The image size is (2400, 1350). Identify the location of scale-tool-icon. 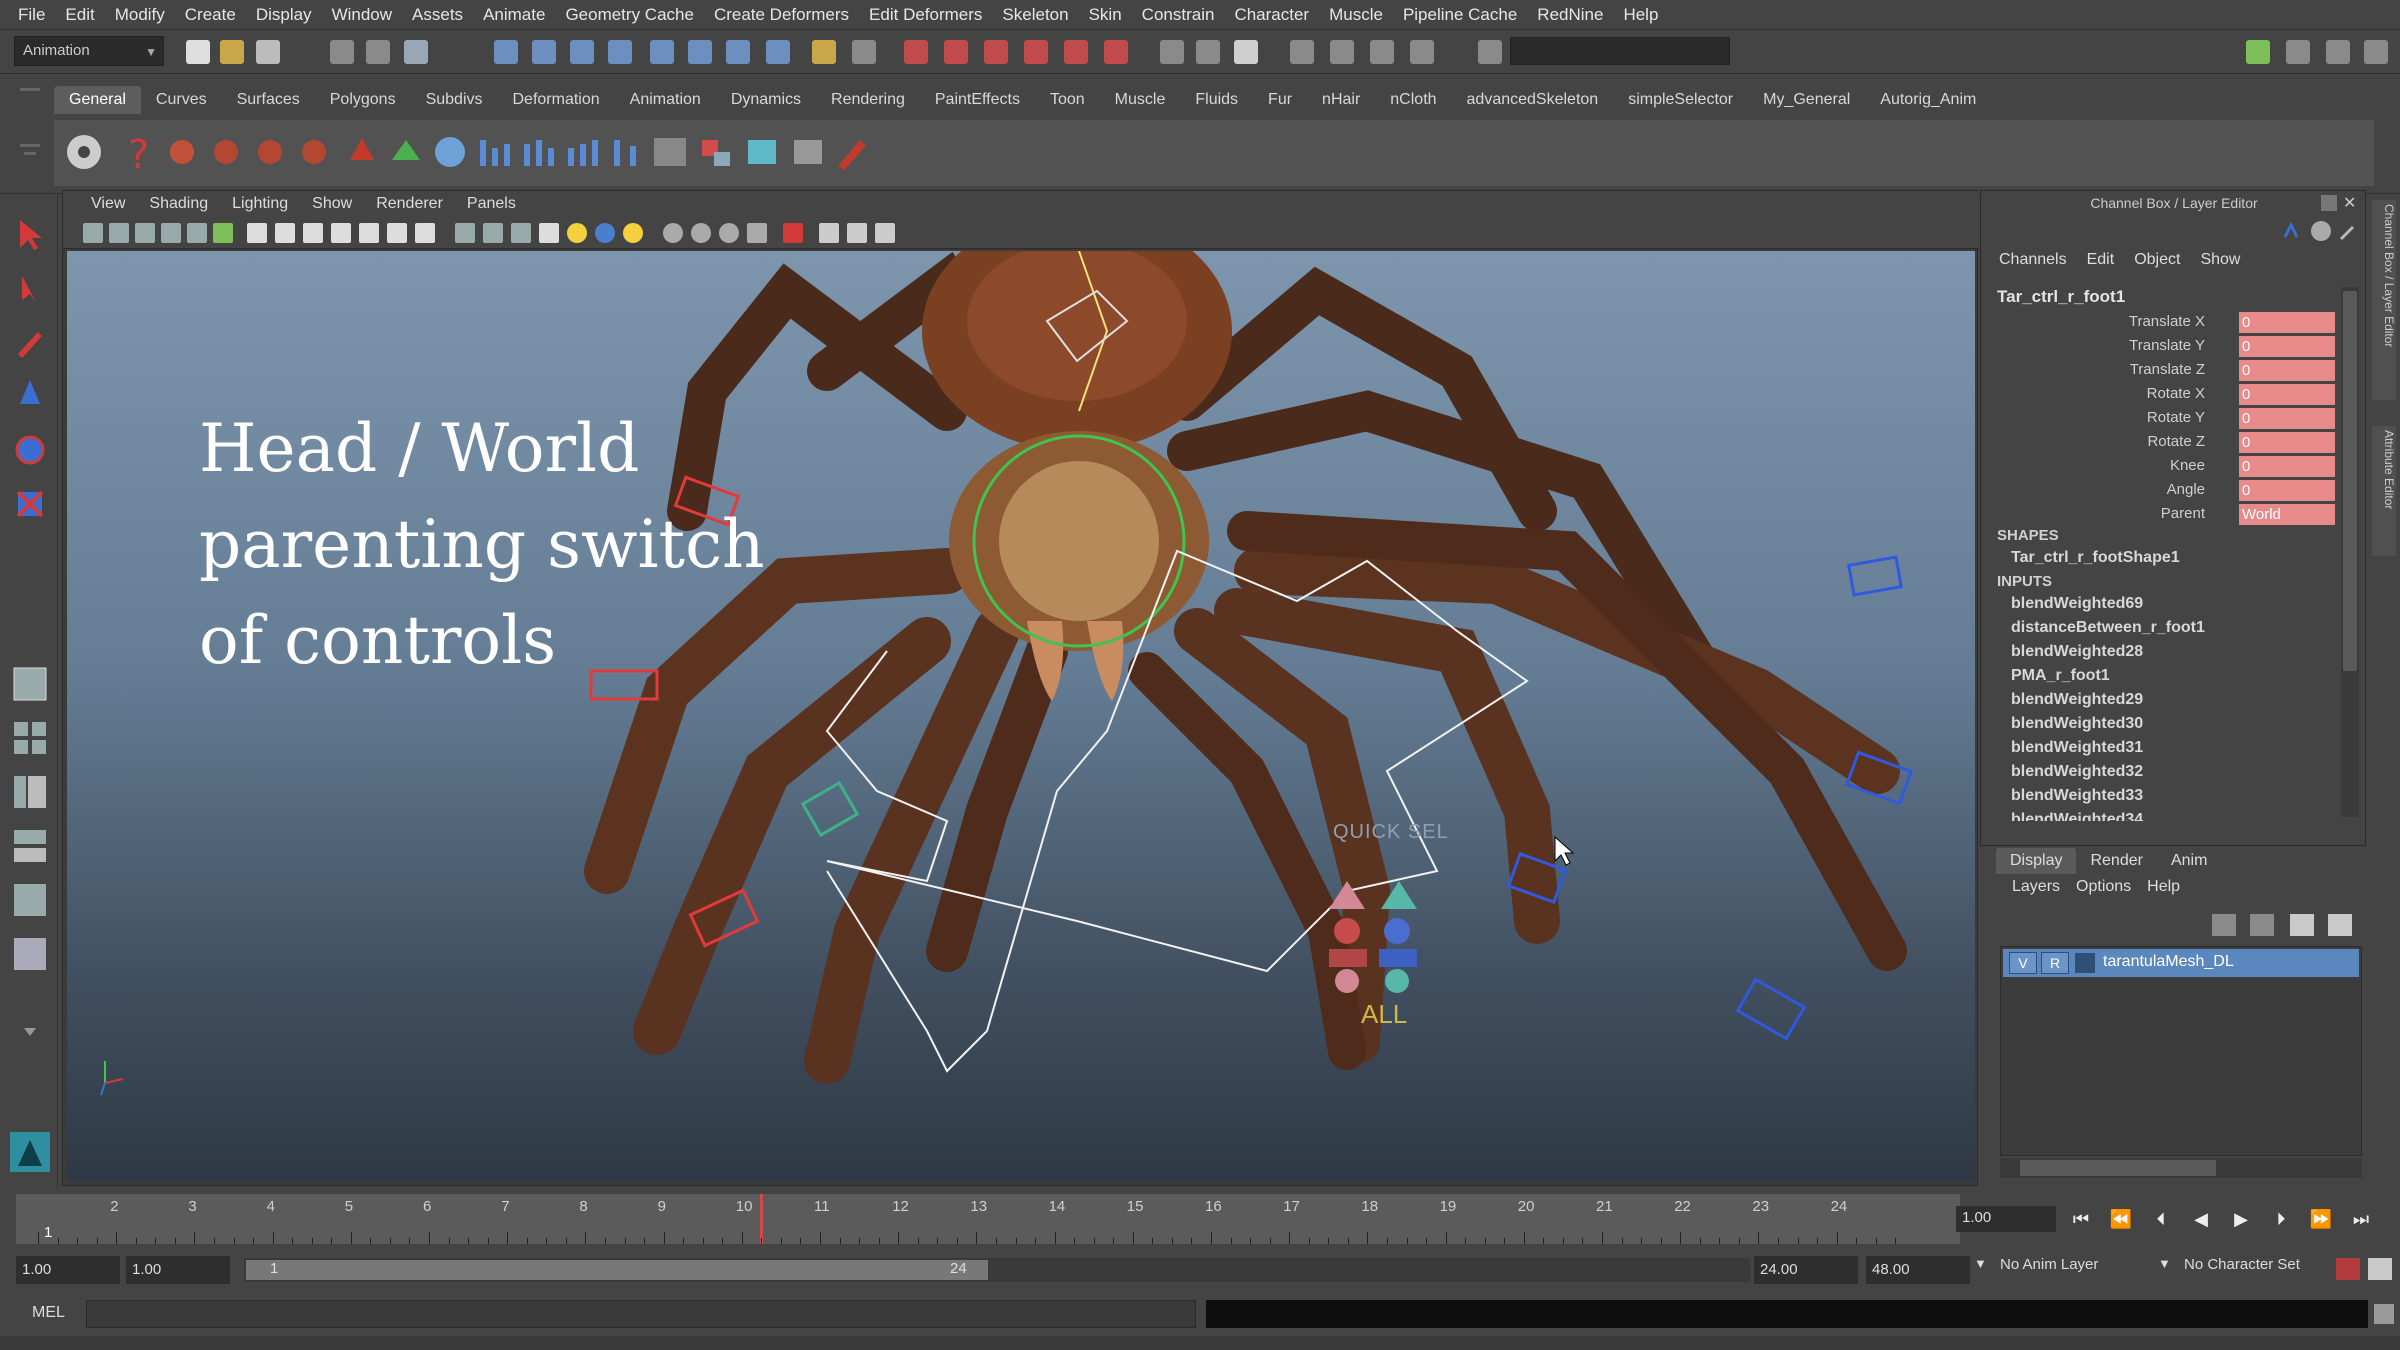
(30, 504).